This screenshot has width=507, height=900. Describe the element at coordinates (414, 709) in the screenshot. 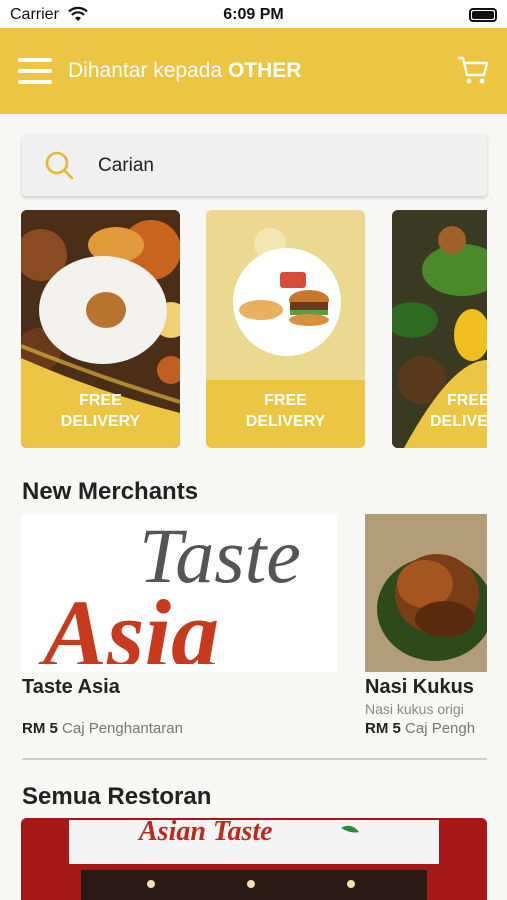

I see `merchant-description: Nasi kukus origi` at that location.